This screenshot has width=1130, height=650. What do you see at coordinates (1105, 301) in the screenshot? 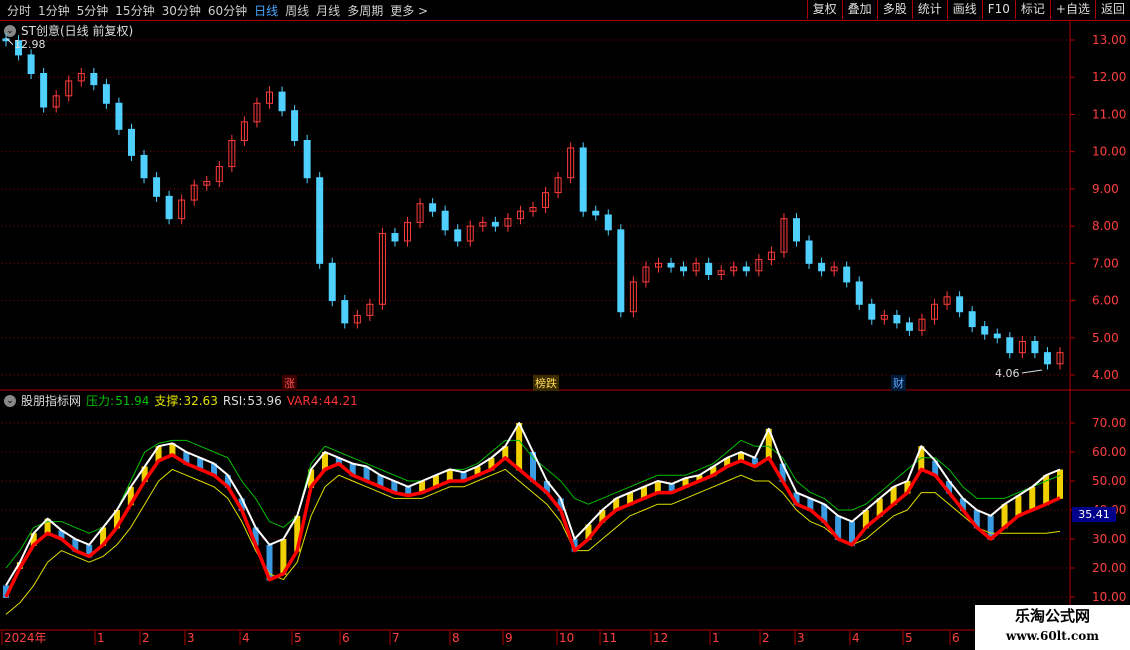
I see `price-tick-label: 6.00` at bounding box center [1105, 301].